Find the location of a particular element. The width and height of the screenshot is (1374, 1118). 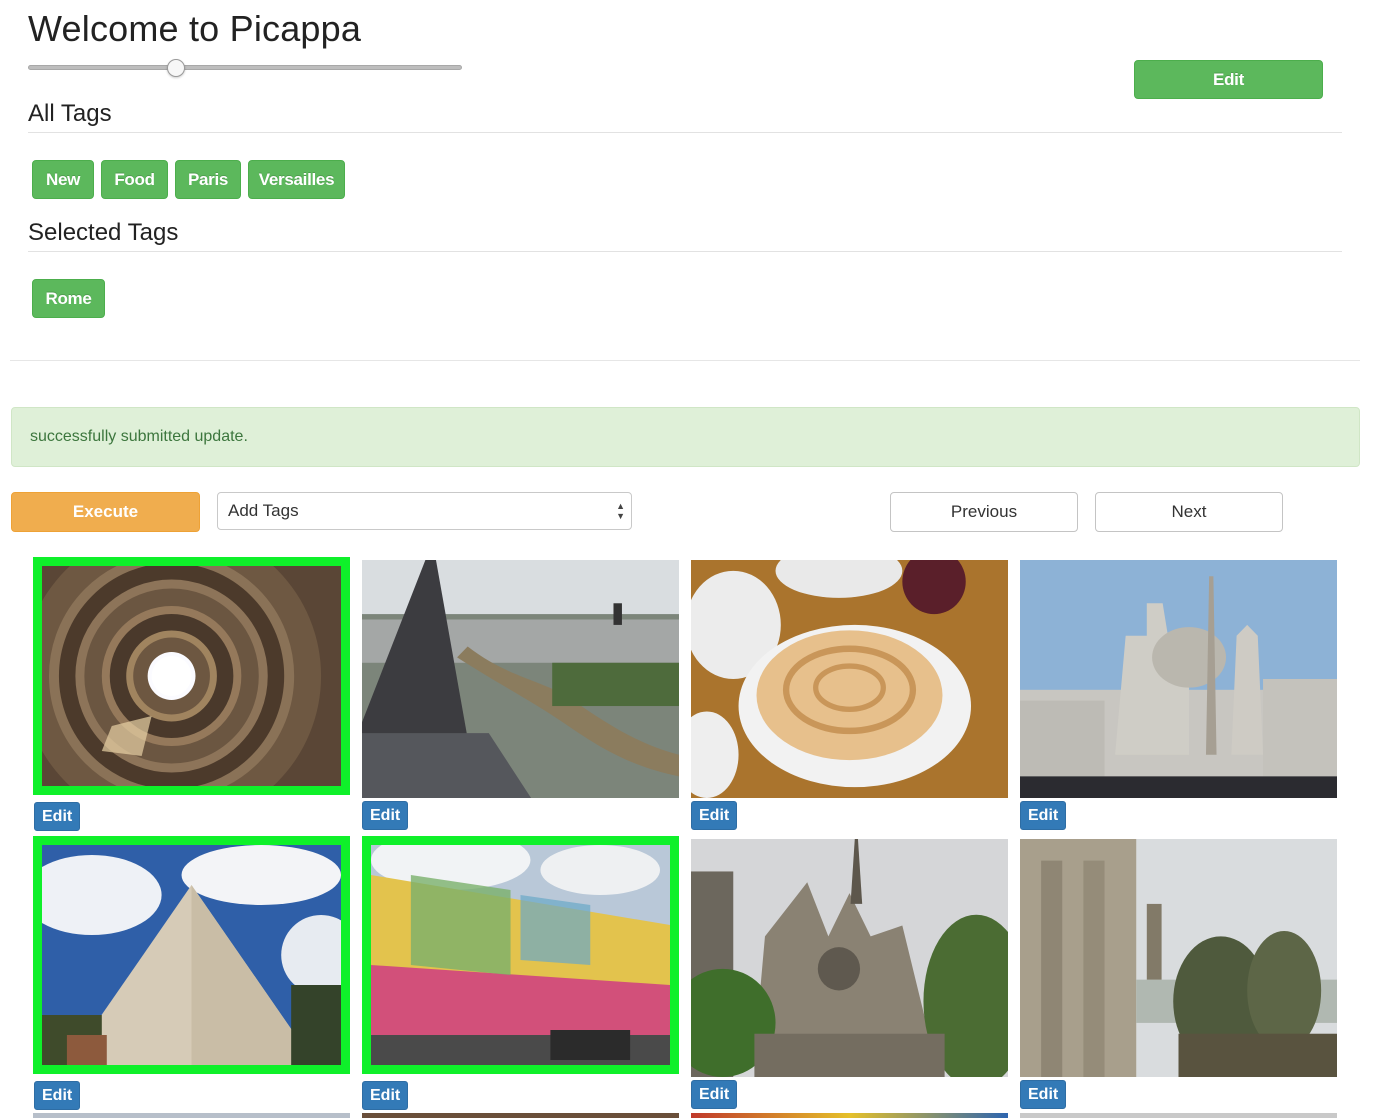

tag-new: New is located at coordinates (63, 179).